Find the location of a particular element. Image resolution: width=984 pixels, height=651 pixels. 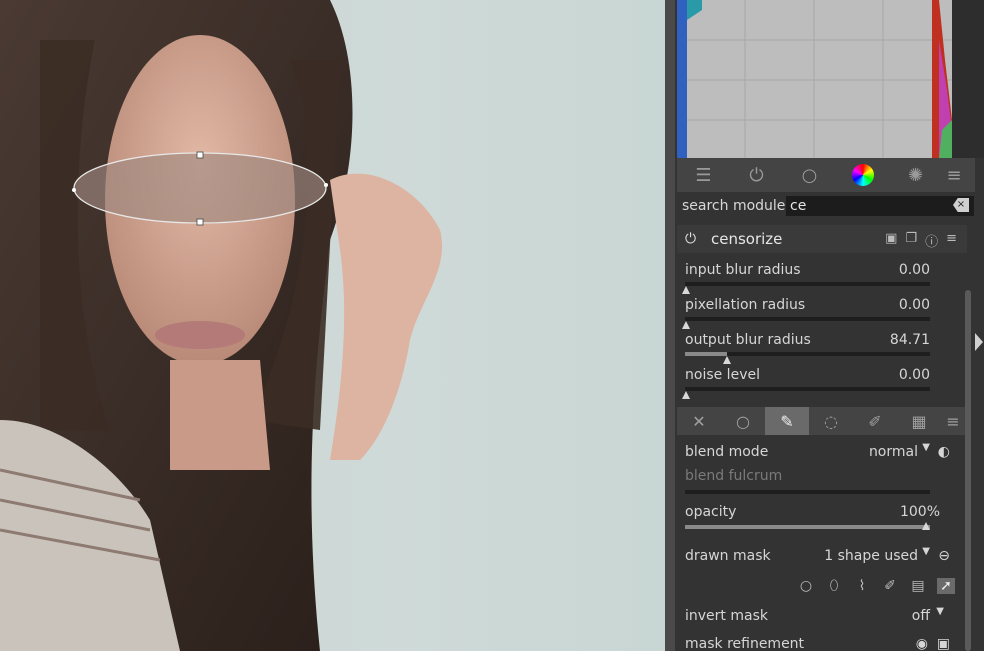

drawn-mask-icon: ✎ is located at coordinates (787, 421).